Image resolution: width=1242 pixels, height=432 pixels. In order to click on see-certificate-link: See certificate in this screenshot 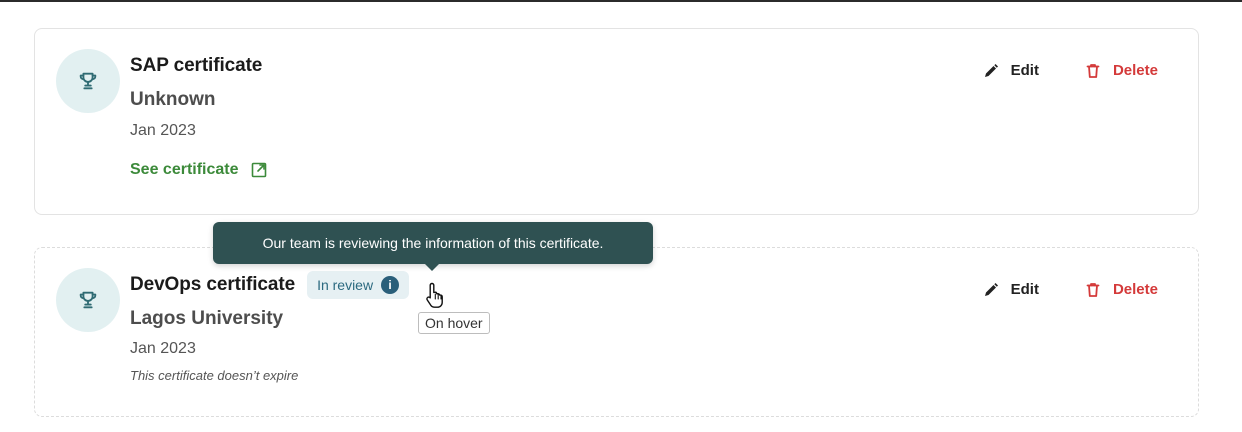, I will do `click(198, 170)`.